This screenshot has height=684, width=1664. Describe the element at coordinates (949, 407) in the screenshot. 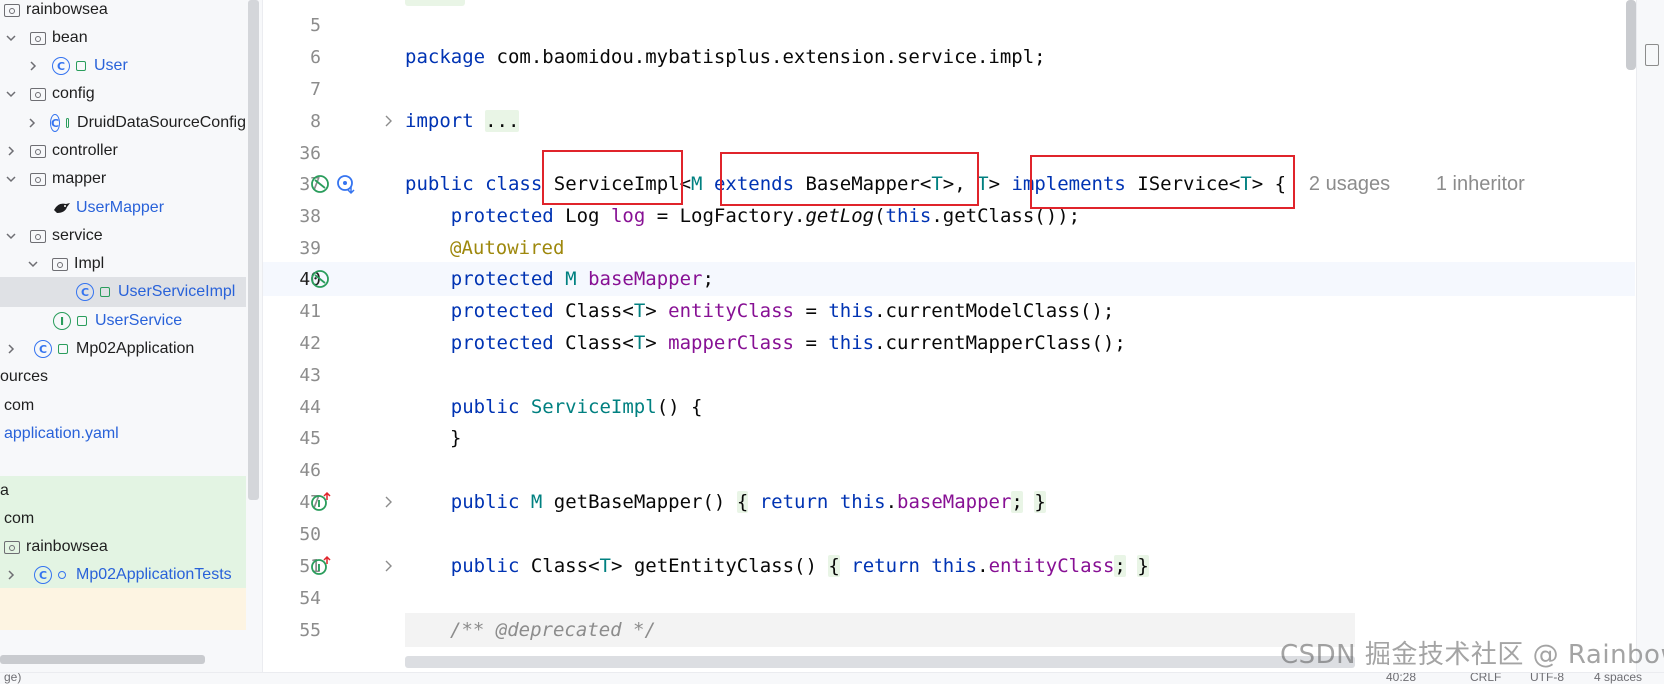

I see `code-line: 44 public ServiceImpl() {` at that location.